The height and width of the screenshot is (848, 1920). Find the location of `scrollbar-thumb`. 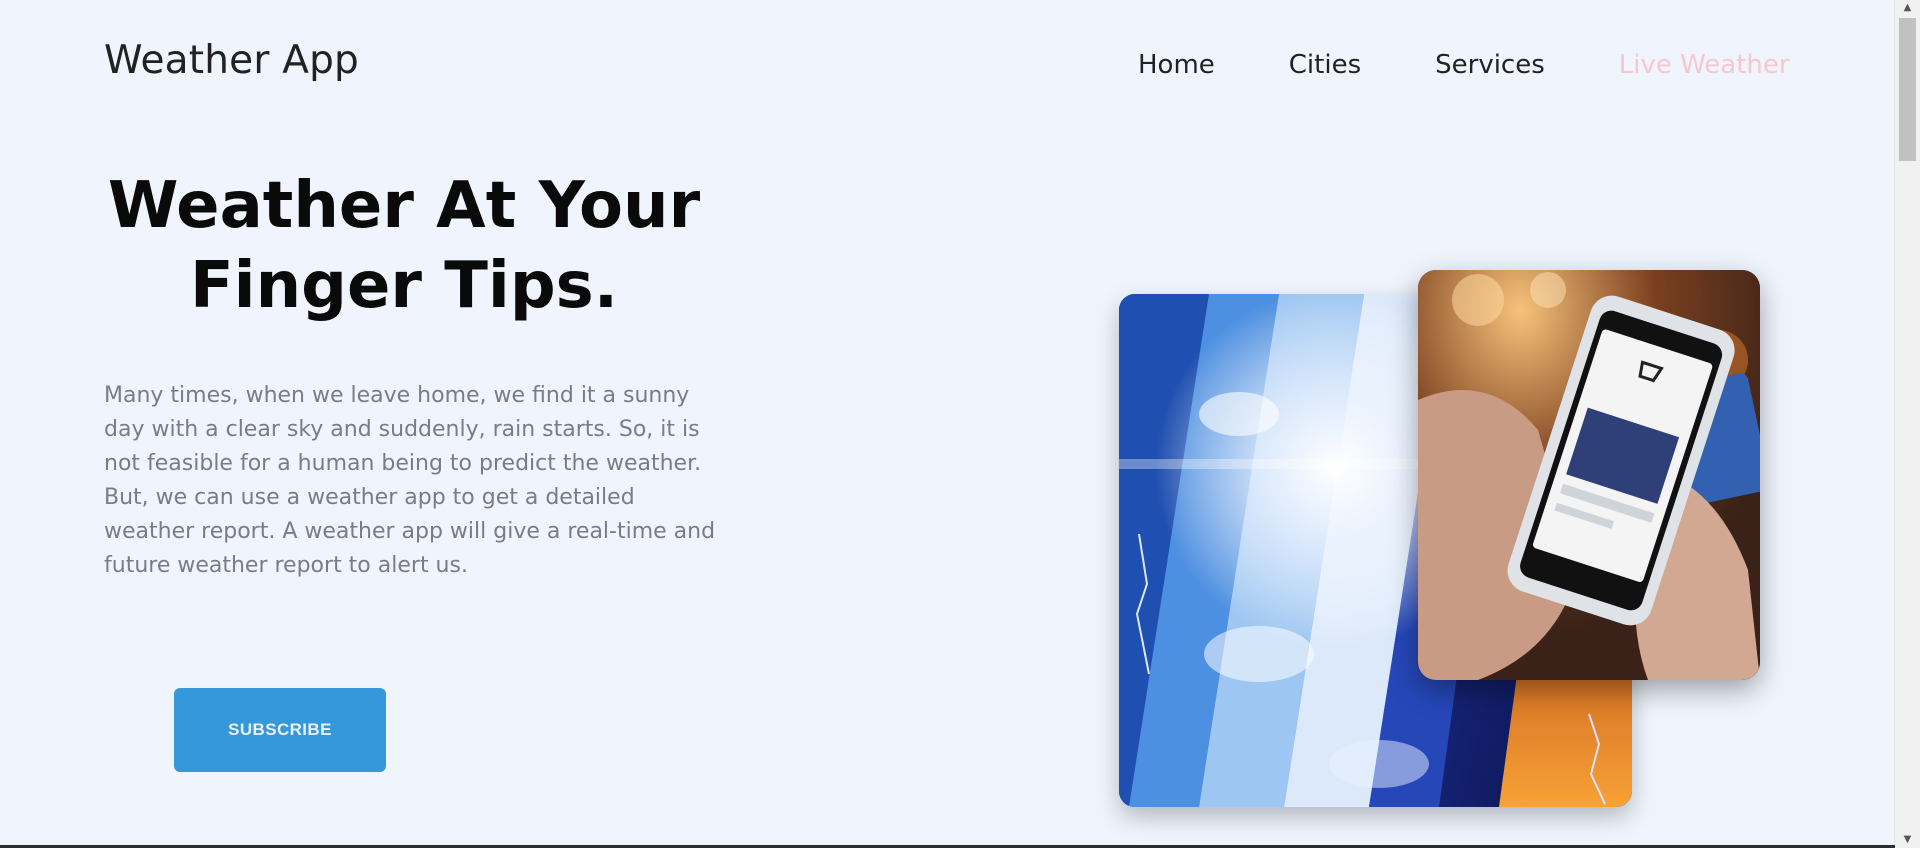

scrollbar-thumb is located at coordinates (1907, 89).